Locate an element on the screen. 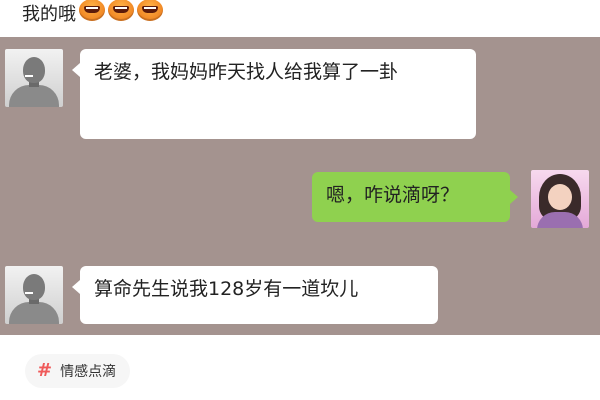 The width and height of the screenshot is (600, 400). message-bubble-outgoing: 嗯，咋说滴呀？ is located at coordinates (415, 197).